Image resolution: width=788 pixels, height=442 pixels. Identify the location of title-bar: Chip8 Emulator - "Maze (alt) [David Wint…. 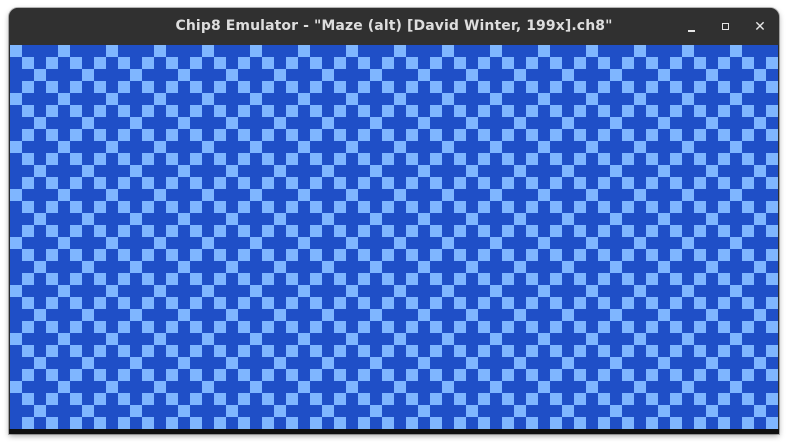
(394, 26).